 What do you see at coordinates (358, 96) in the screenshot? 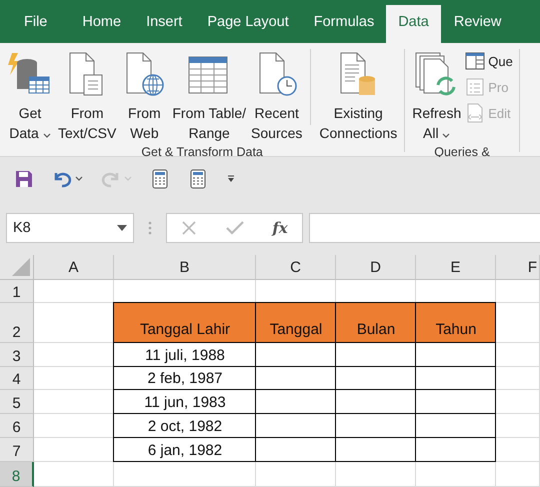
I see `ribbon-button: Existing Connections` at bounding box center [358, 96].